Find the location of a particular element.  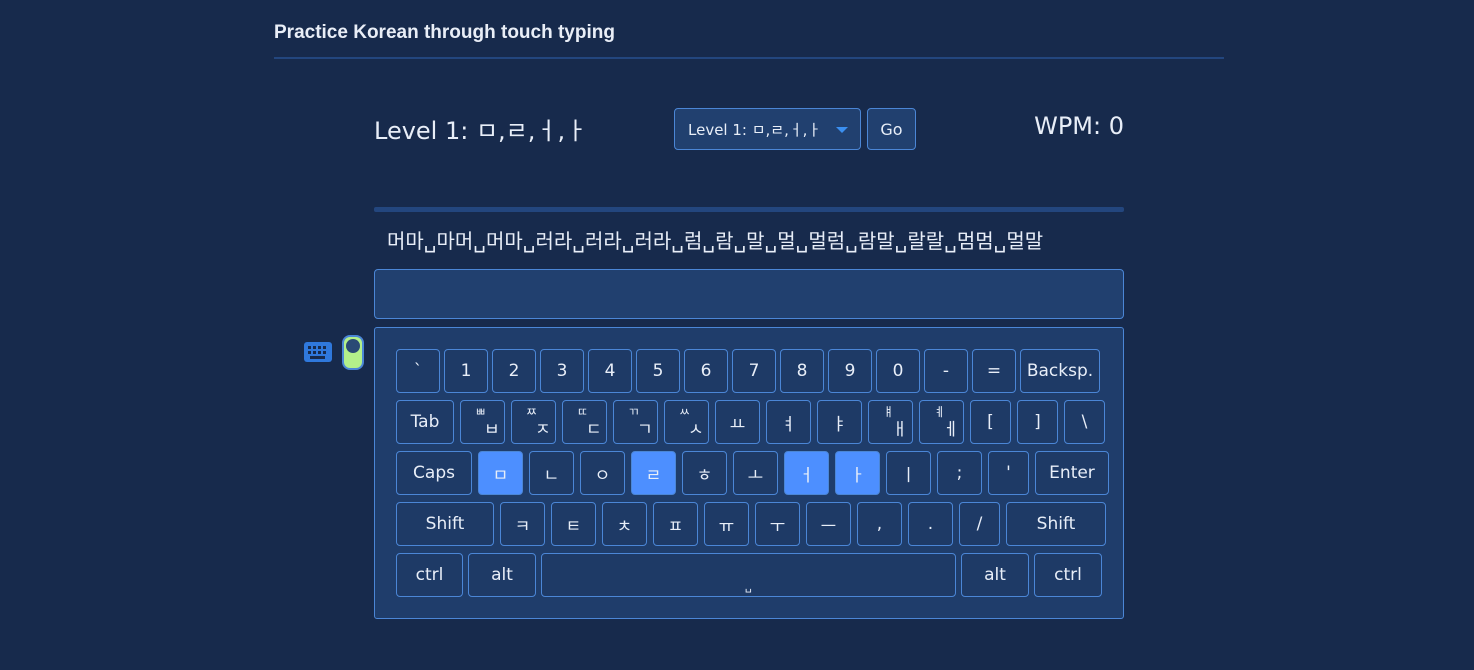

key-6: 6 is located at coordinates (706, 371).